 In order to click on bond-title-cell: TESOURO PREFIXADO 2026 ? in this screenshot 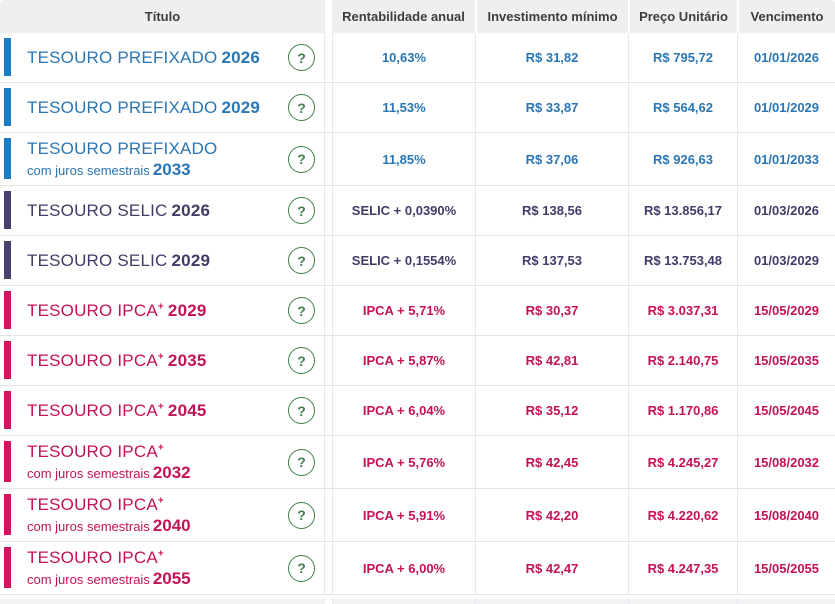, I will do `click(162, 58)`.